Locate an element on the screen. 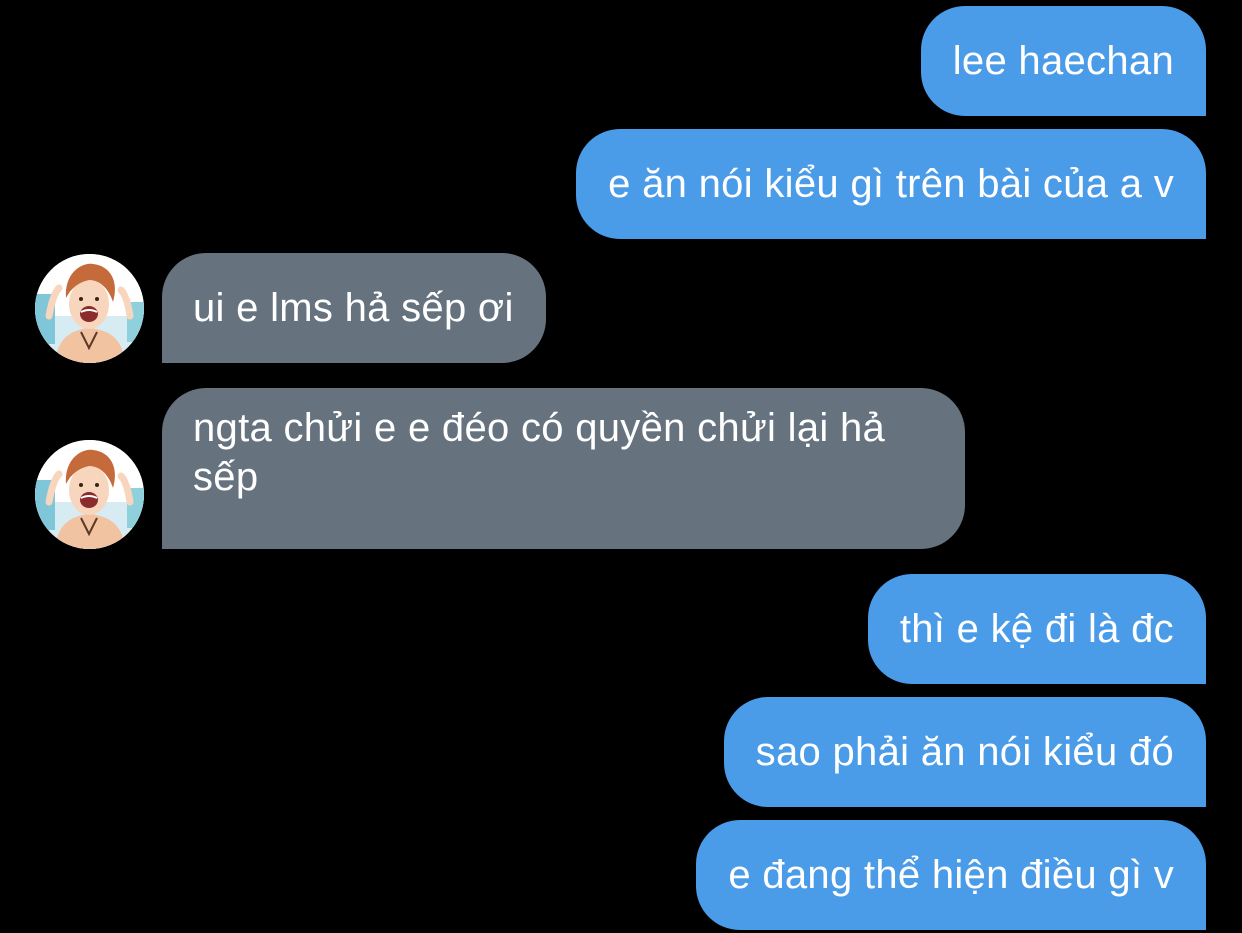 The height and width of the screenshot is (933, 1242). message-bubble-incoming: ui e lms hả sếp ơi is located at coordinates (354, 308).